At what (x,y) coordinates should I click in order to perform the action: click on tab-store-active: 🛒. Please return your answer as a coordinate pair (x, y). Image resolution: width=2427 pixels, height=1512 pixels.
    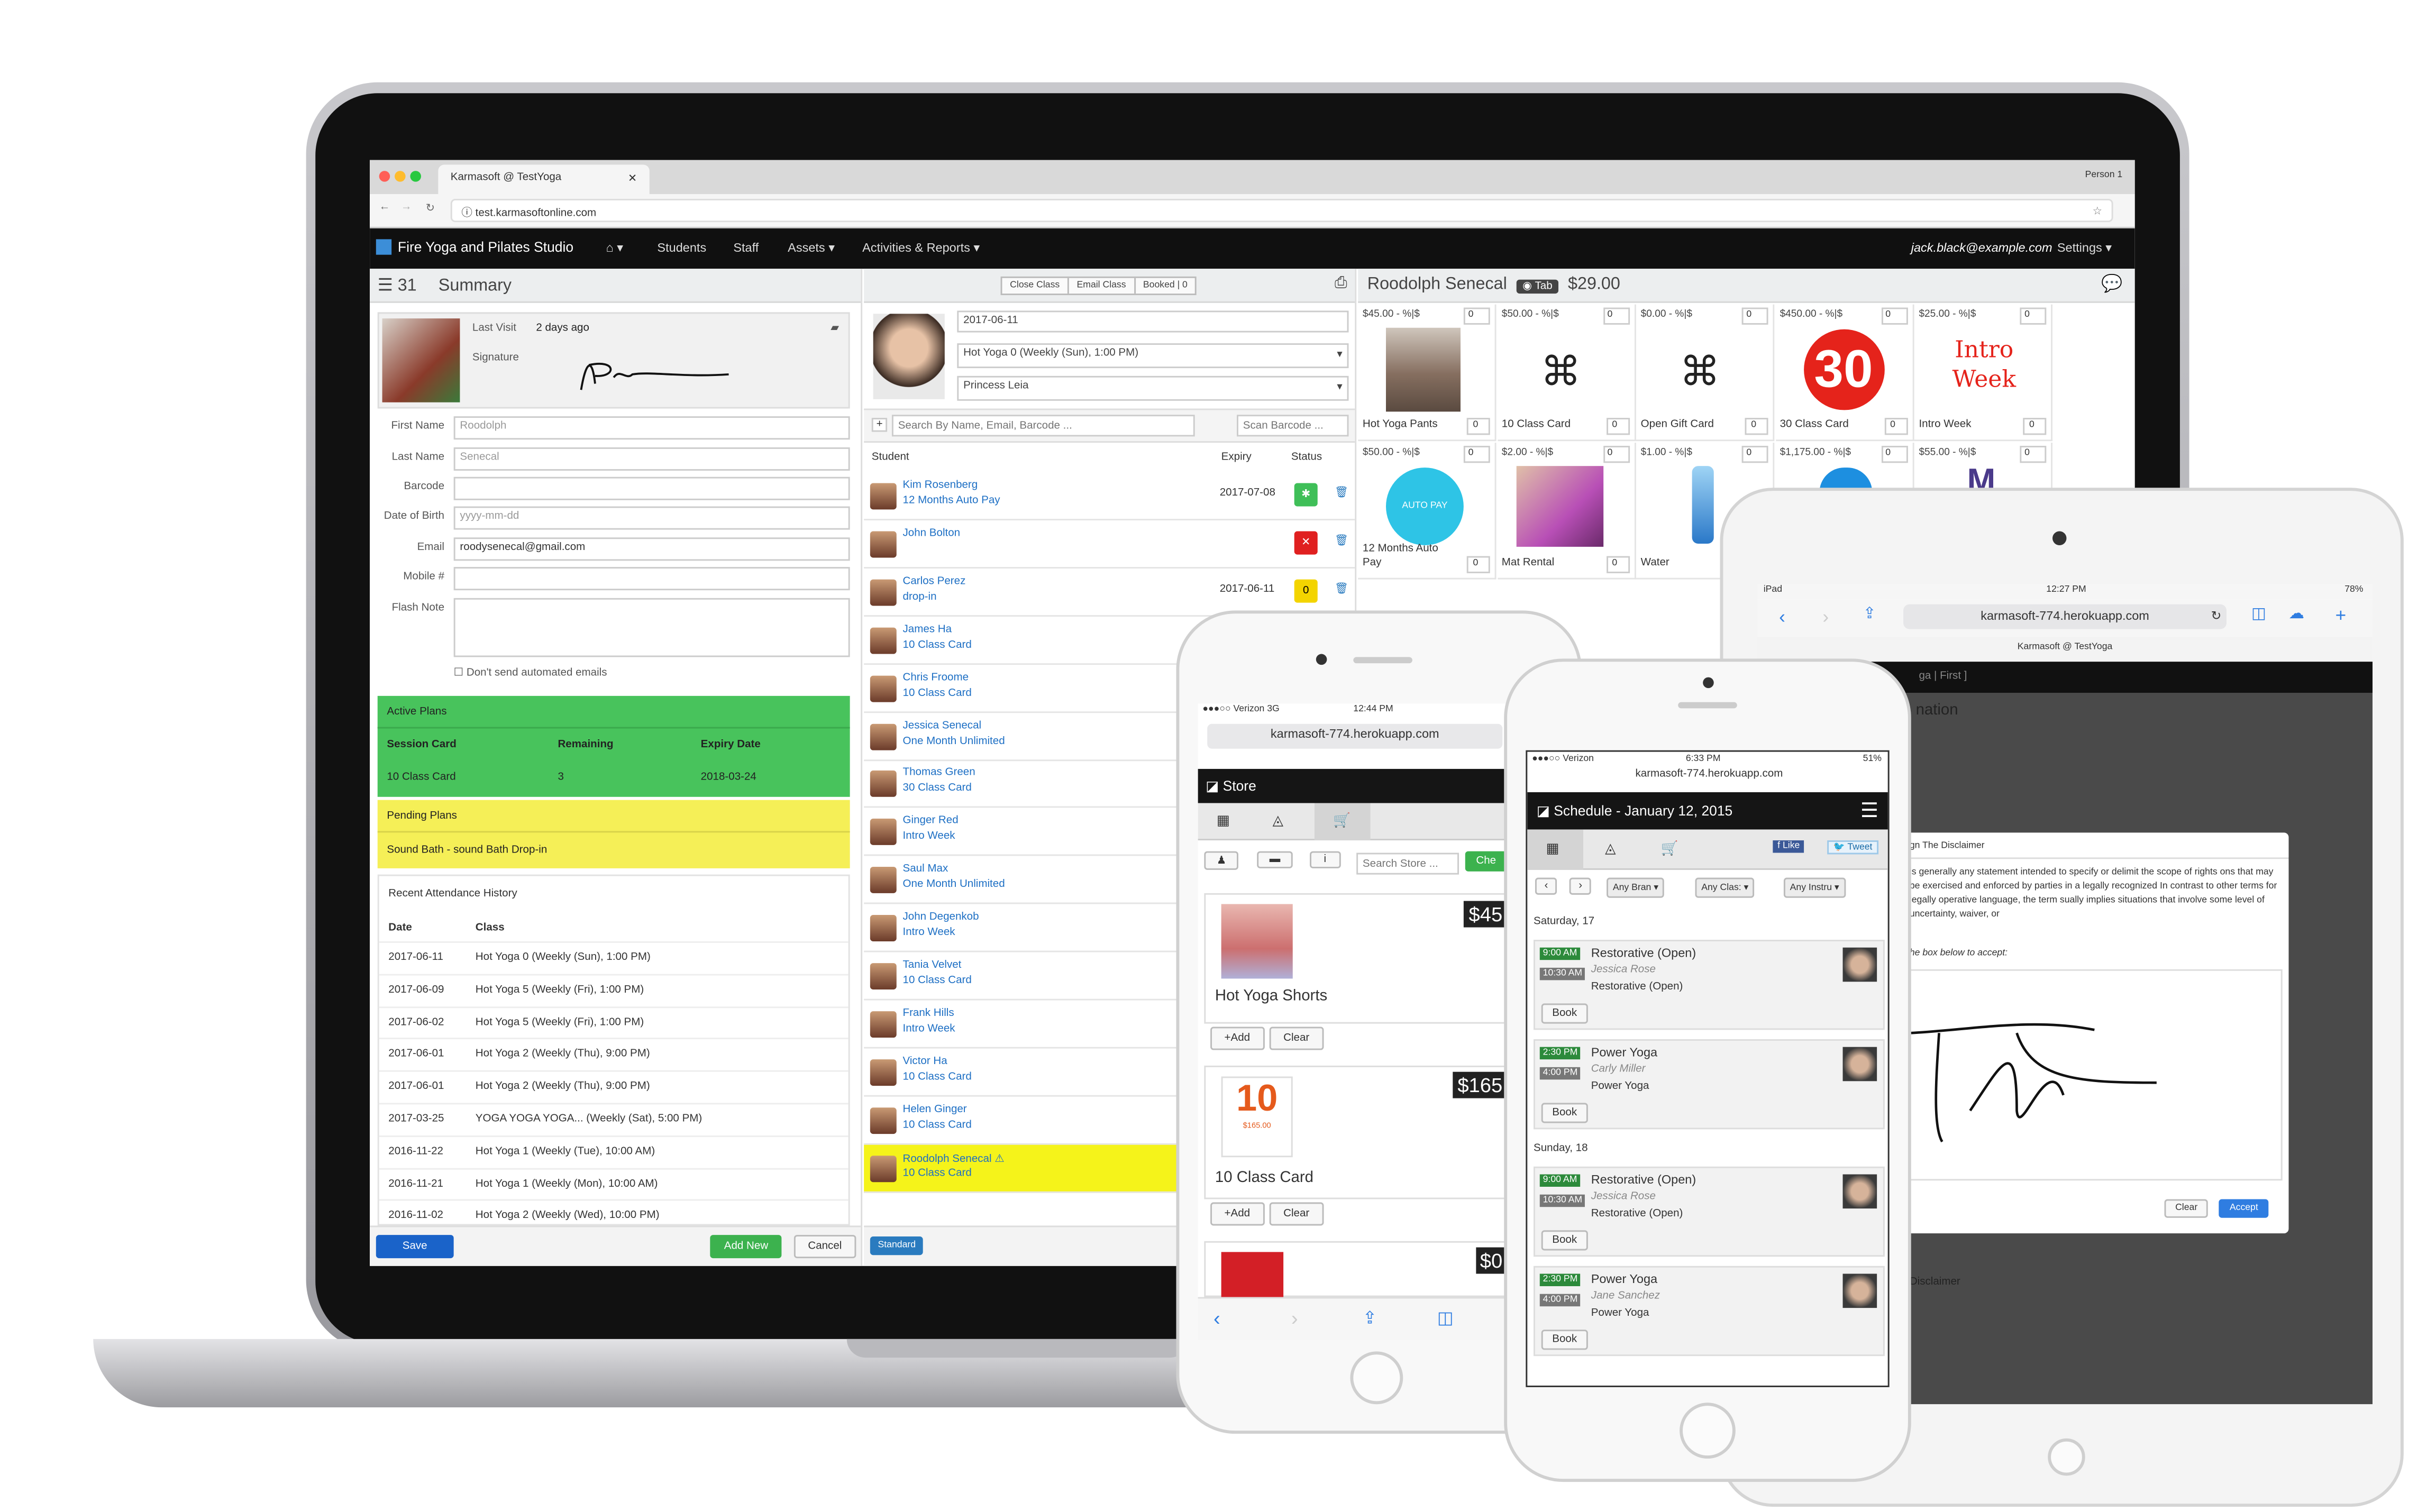
    Looking at the image, I should click on (1342, 822).